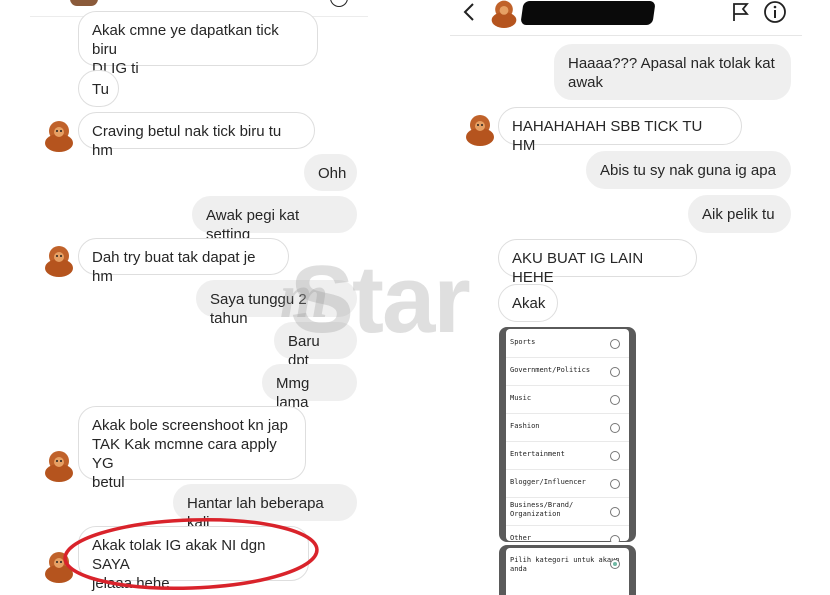  What do you see at coordinates (548, 482) in the screenshot?
I see `category-label: Blogger/Influencer` at bounding box center [548, 482].